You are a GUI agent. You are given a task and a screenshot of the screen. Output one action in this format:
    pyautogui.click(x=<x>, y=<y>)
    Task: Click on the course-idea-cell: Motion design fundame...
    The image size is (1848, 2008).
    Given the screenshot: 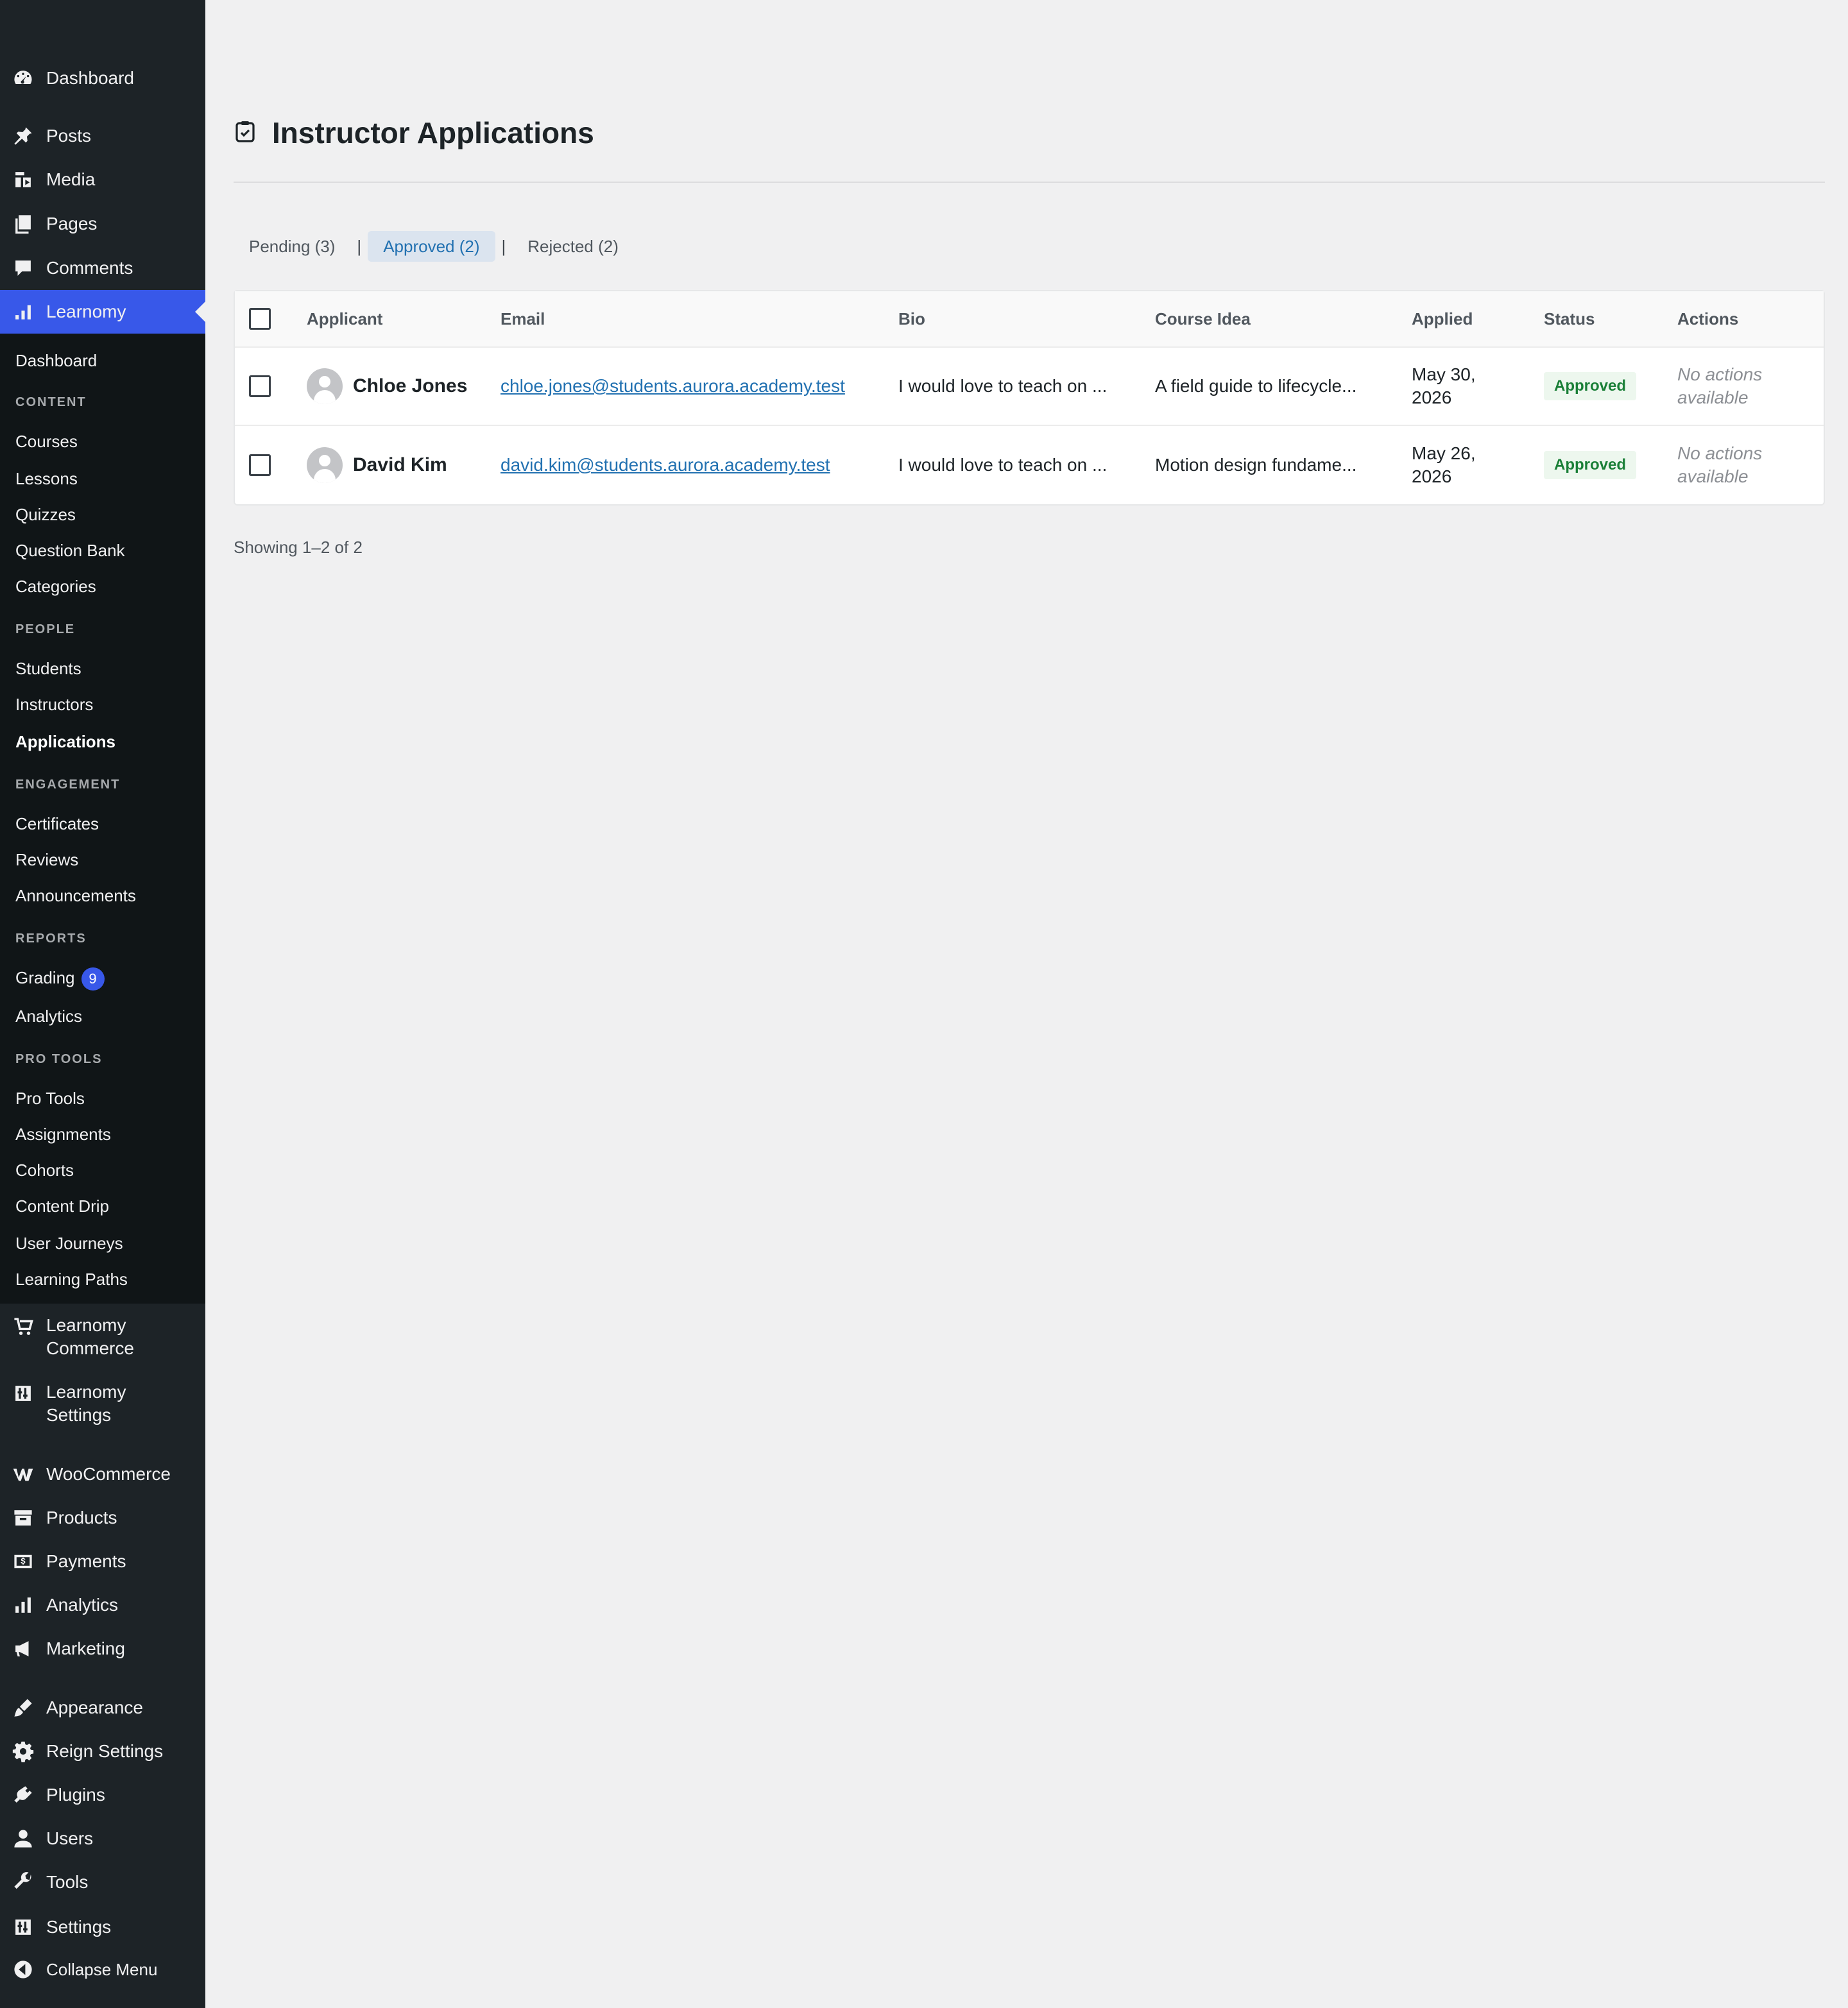 What is the action you would take?
    pyautogui.click(x=1256, y=465)
    